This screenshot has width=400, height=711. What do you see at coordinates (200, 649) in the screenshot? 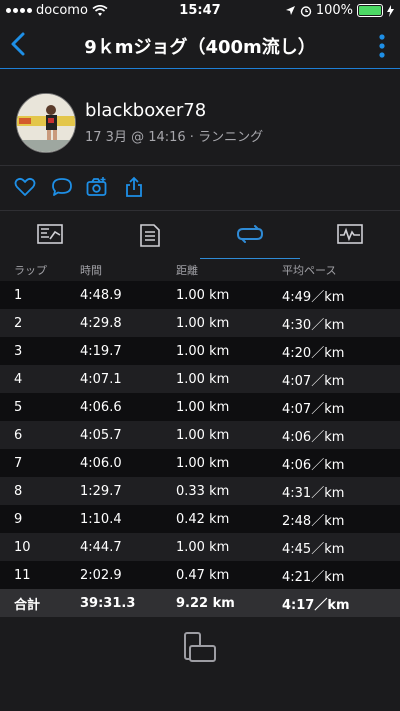
I see `rotate-icon` at bounding box center [200, 649].